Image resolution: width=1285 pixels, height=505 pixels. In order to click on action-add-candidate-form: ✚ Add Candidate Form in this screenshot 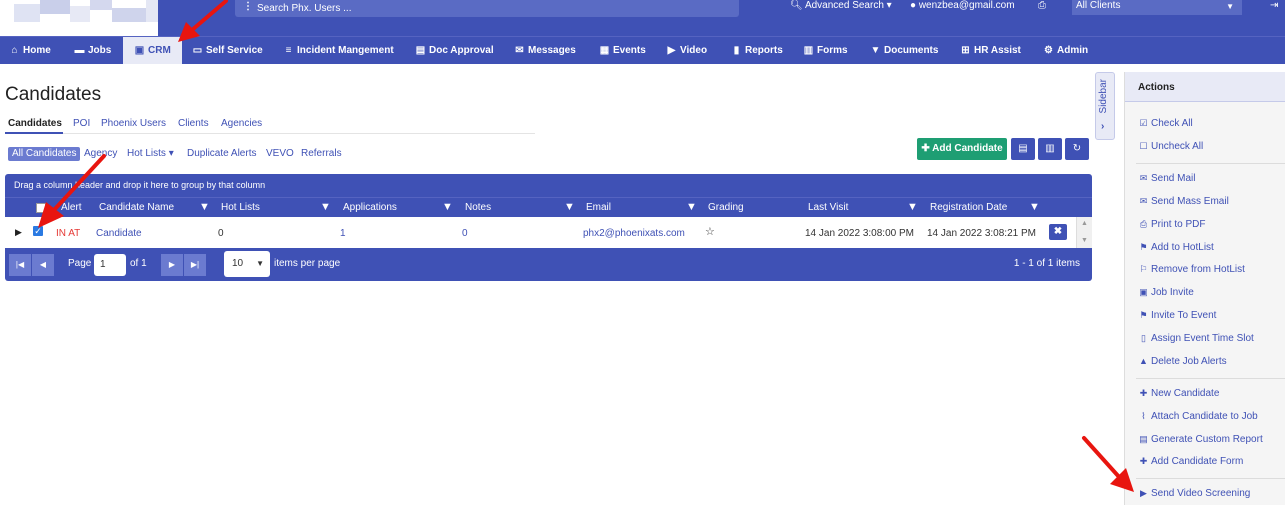, I will do `click(1191, 461)`.